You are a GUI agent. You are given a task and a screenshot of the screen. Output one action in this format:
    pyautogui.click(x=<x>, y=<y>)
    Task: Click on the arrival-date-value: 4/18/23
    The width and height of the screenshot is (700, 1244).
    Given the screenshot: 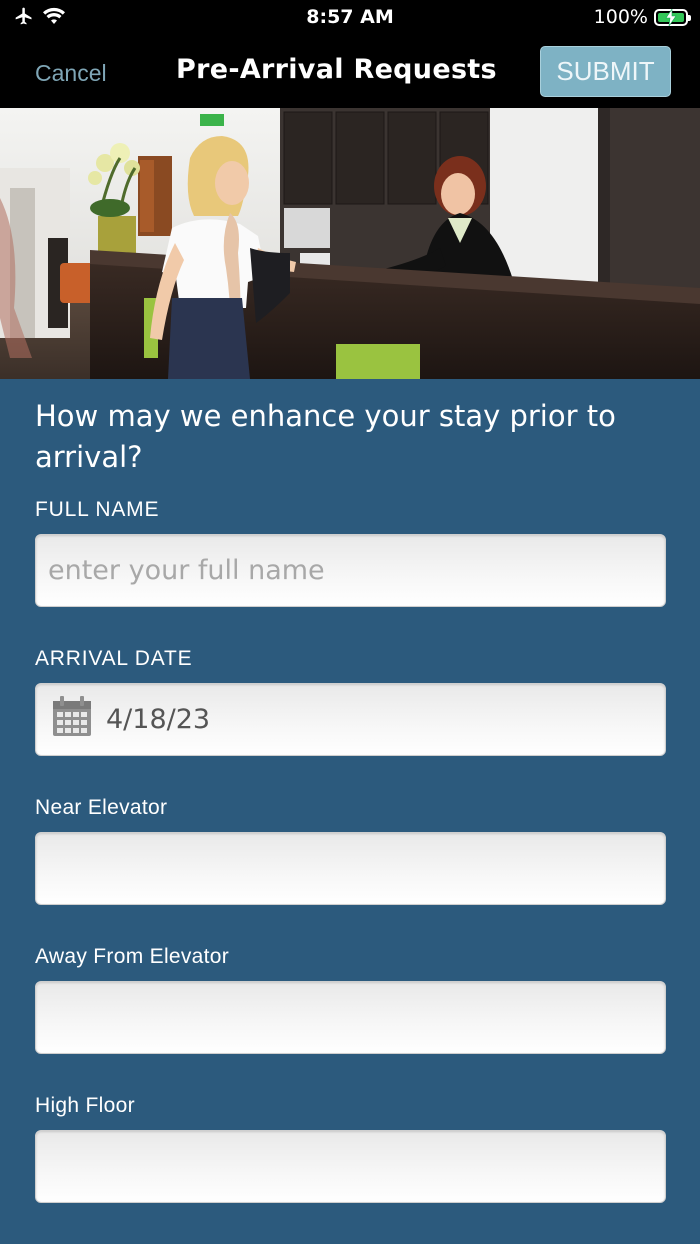 What is the action you would take?
    pyautogui.click(x=158, y=719)
    